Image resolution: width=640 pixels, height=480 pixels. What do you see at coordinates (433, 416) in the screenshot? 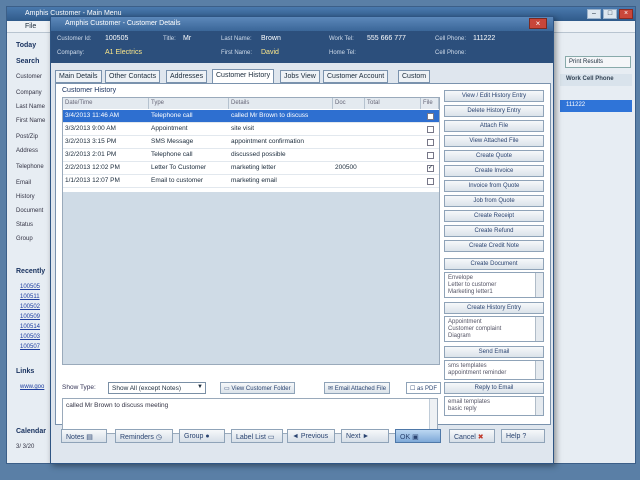
I see `notes-scrollbar` at bounding box center [433, 416].